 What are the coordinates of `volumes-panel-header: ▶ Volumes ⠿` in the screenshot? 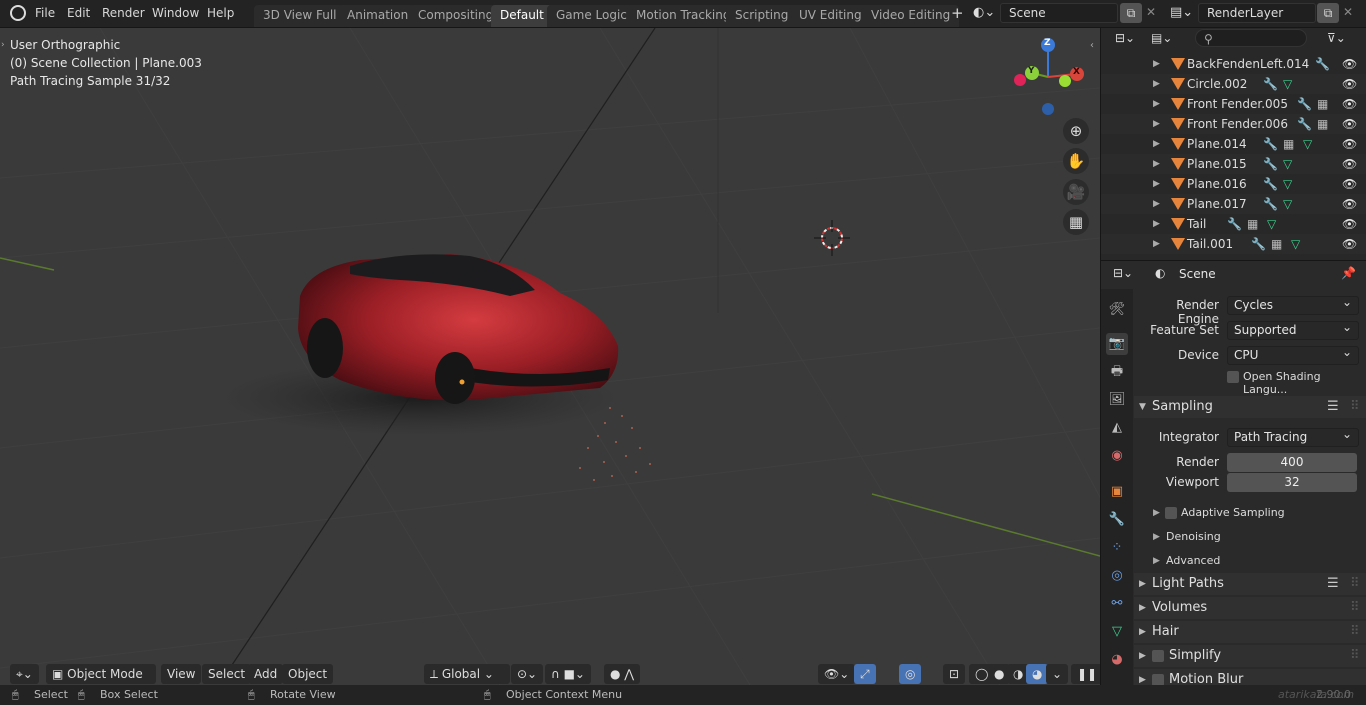 It's located at (1250, 608).